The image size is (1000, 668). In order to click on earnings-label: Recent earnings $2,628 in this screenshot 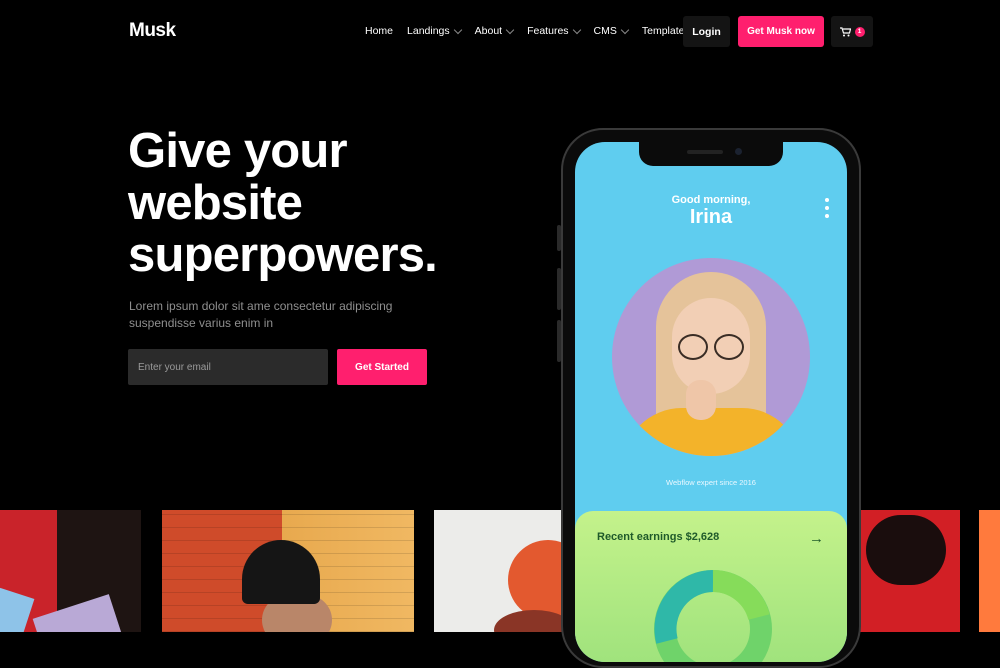, I will do `click(658, 537)`.